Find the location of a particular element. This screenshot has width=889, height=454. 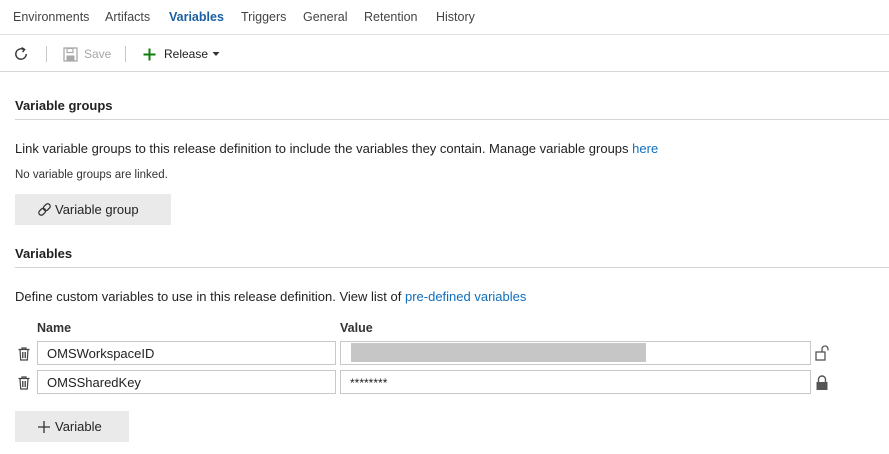

lock-icon is located at coordinates (822, 383).